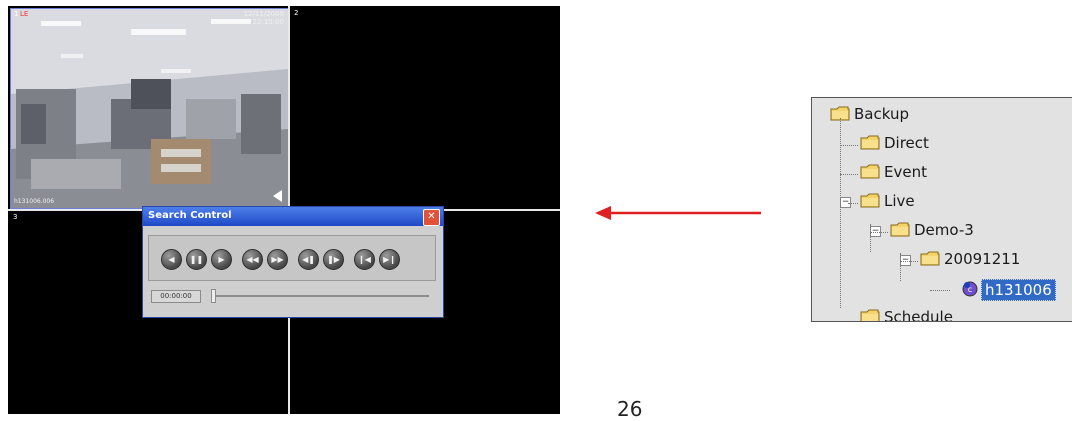 Image resolution: width=1072 pixels, height=421 pixels. What do you see at coordinates (293, 216) in the screenshot?
I see `dialog-titlebar: Search Control ✕` at bounding box center [293, 216].